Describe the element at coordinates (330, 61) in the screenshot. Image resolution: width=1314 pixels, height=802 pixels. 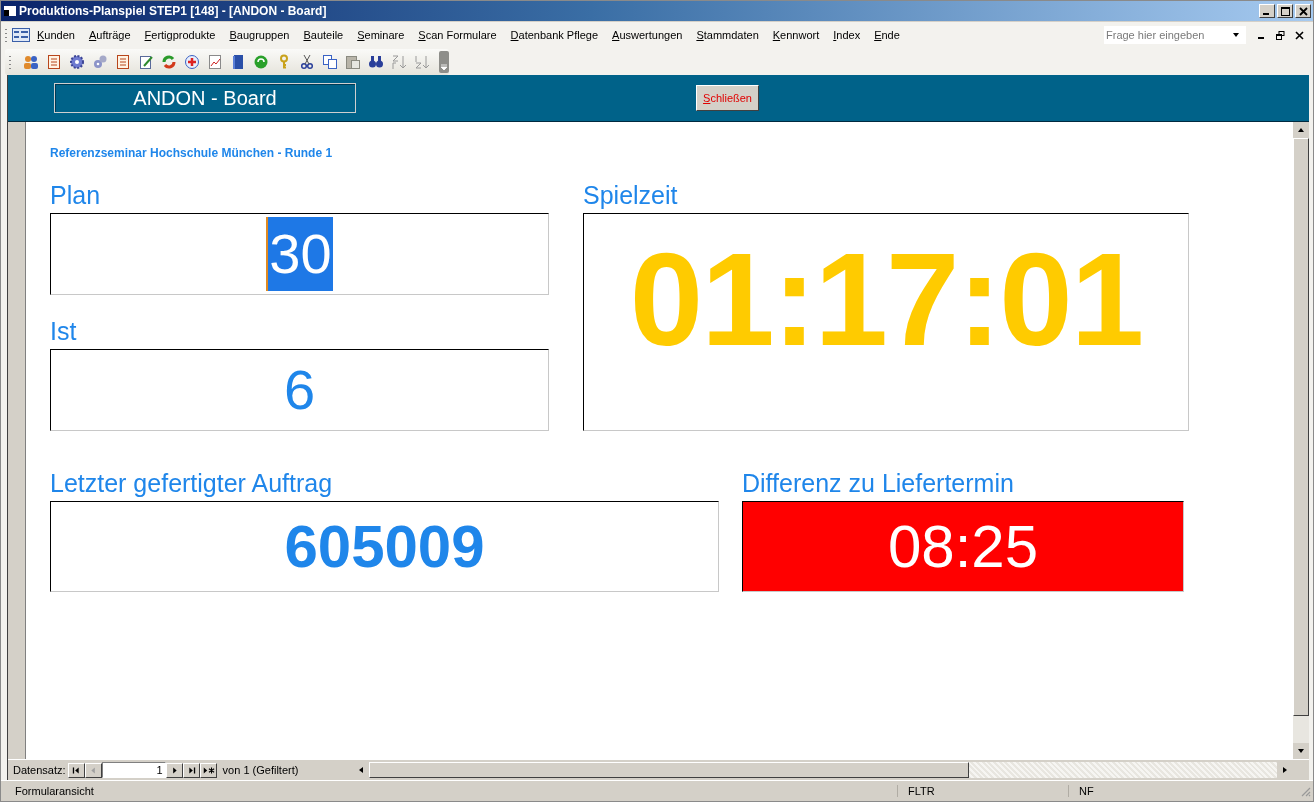
I see `copy-icon` at that location.